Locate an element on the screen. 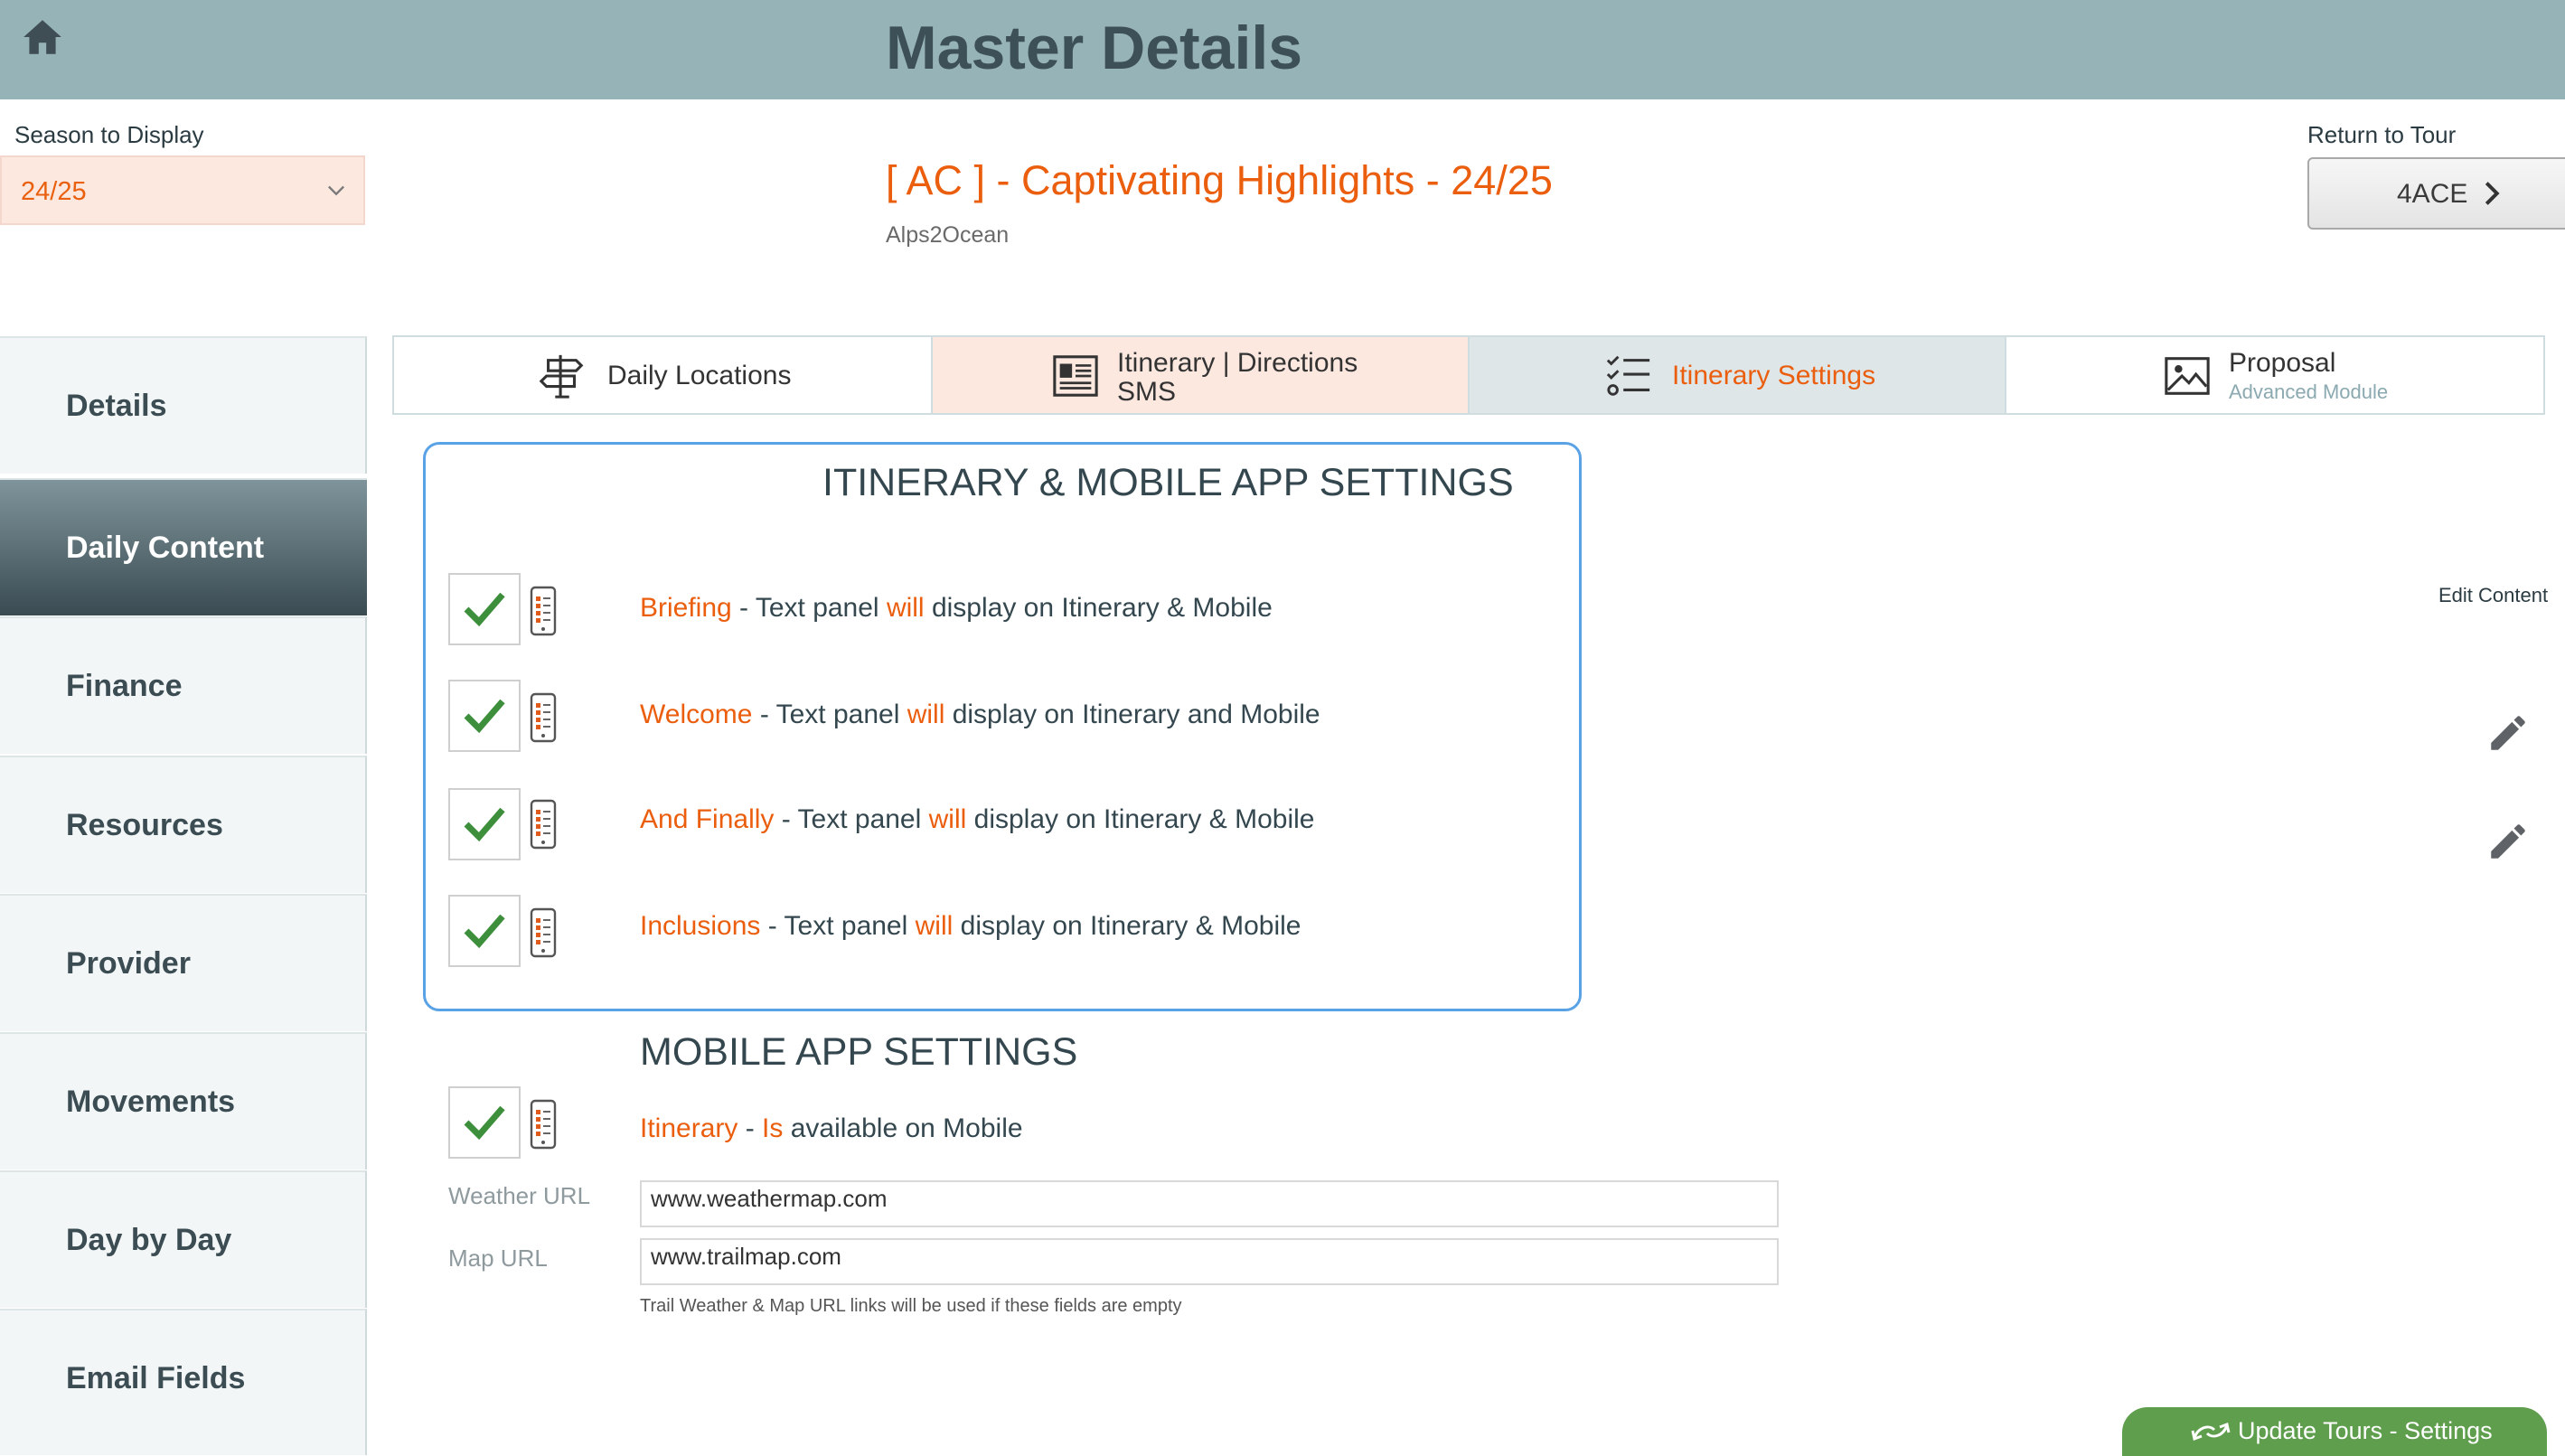  return-to-tour-button: 4ACE is located at coordinates (2436, 194).